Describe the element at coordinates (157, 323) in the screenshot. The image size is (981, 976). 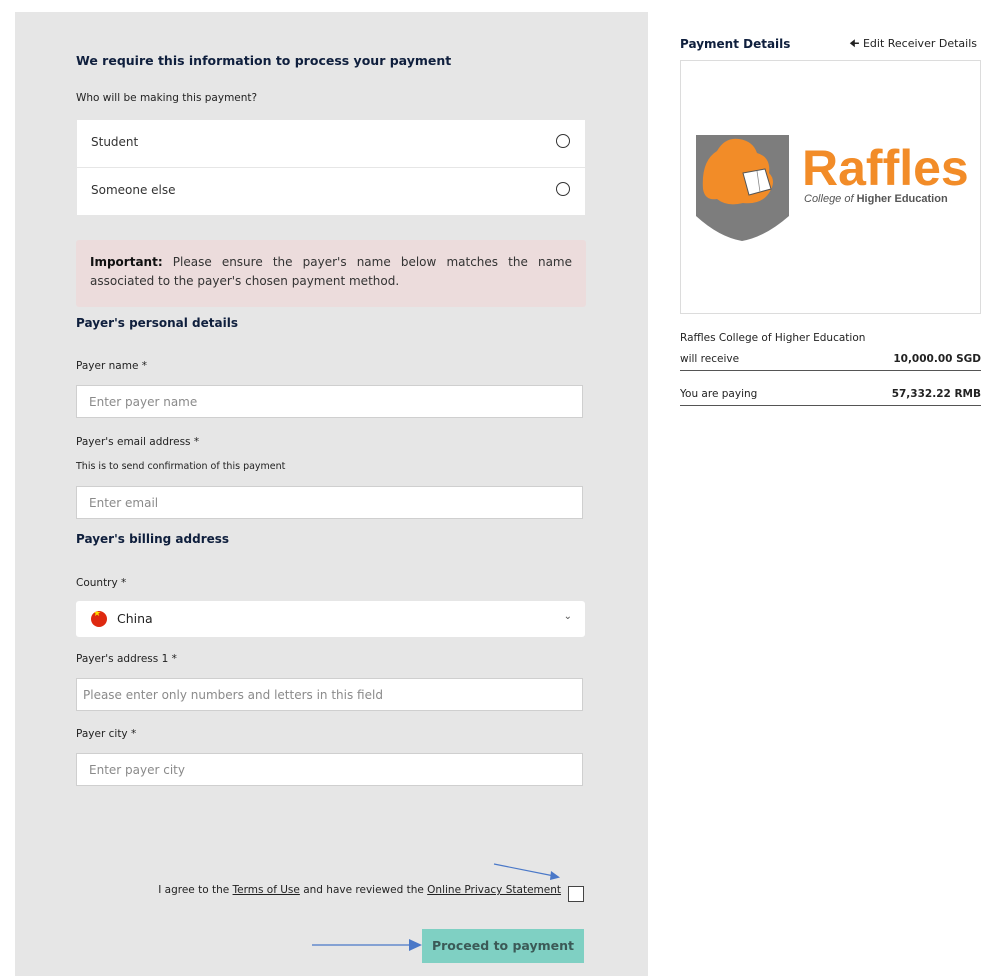
I see `personal-details-heading: Payer's personal details` at that location.